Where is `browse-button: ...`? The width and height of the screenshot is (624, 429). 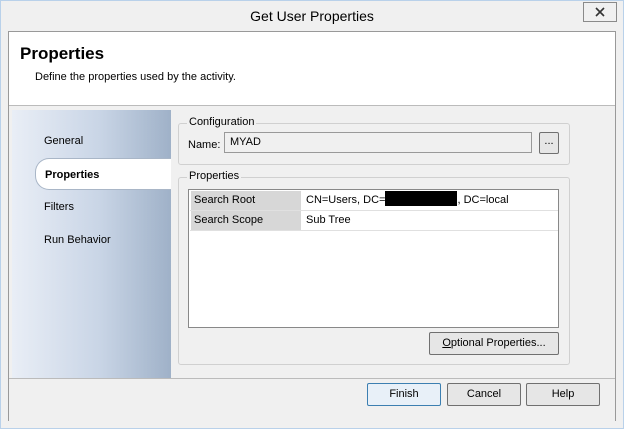 browse-button: ... is located at coordinates (549, 143).